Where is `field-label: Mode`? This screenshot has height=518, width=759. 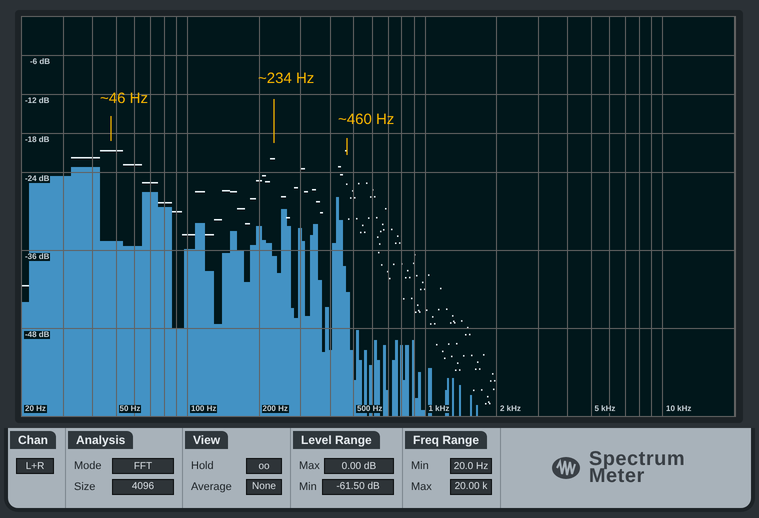
field-label: Mode is located at coordinates (88, 466).